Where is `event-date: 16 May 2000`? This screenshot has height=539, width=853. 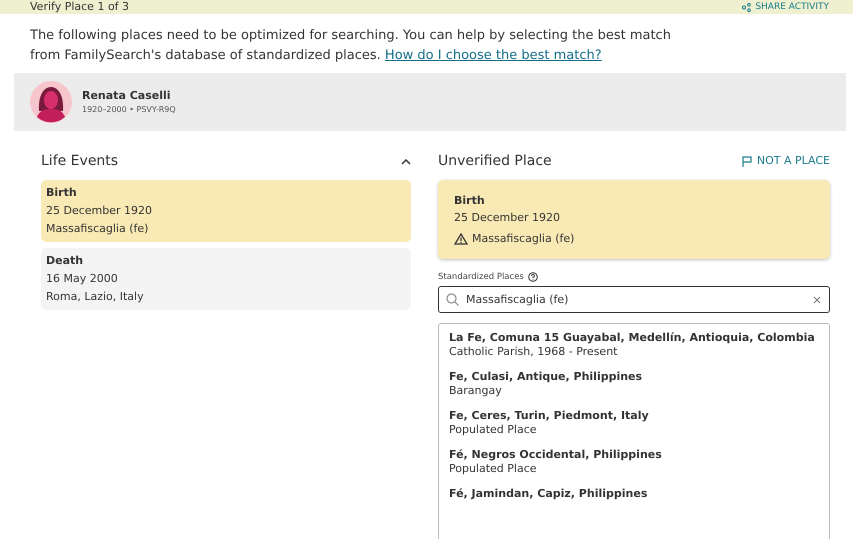 event-date: 16 May 2000 is located at coordinates (82, 279).